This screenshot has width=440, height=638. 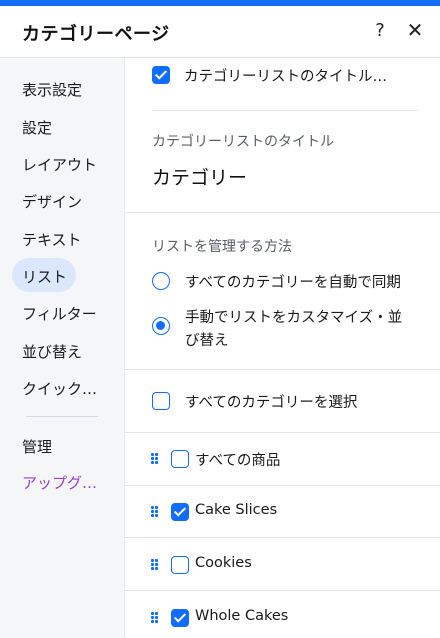 What do you see at coordinates (222, 247) in the screenshot?
I see `manage-method-label: リストを管理する方法` at bounding box center [222, 247].